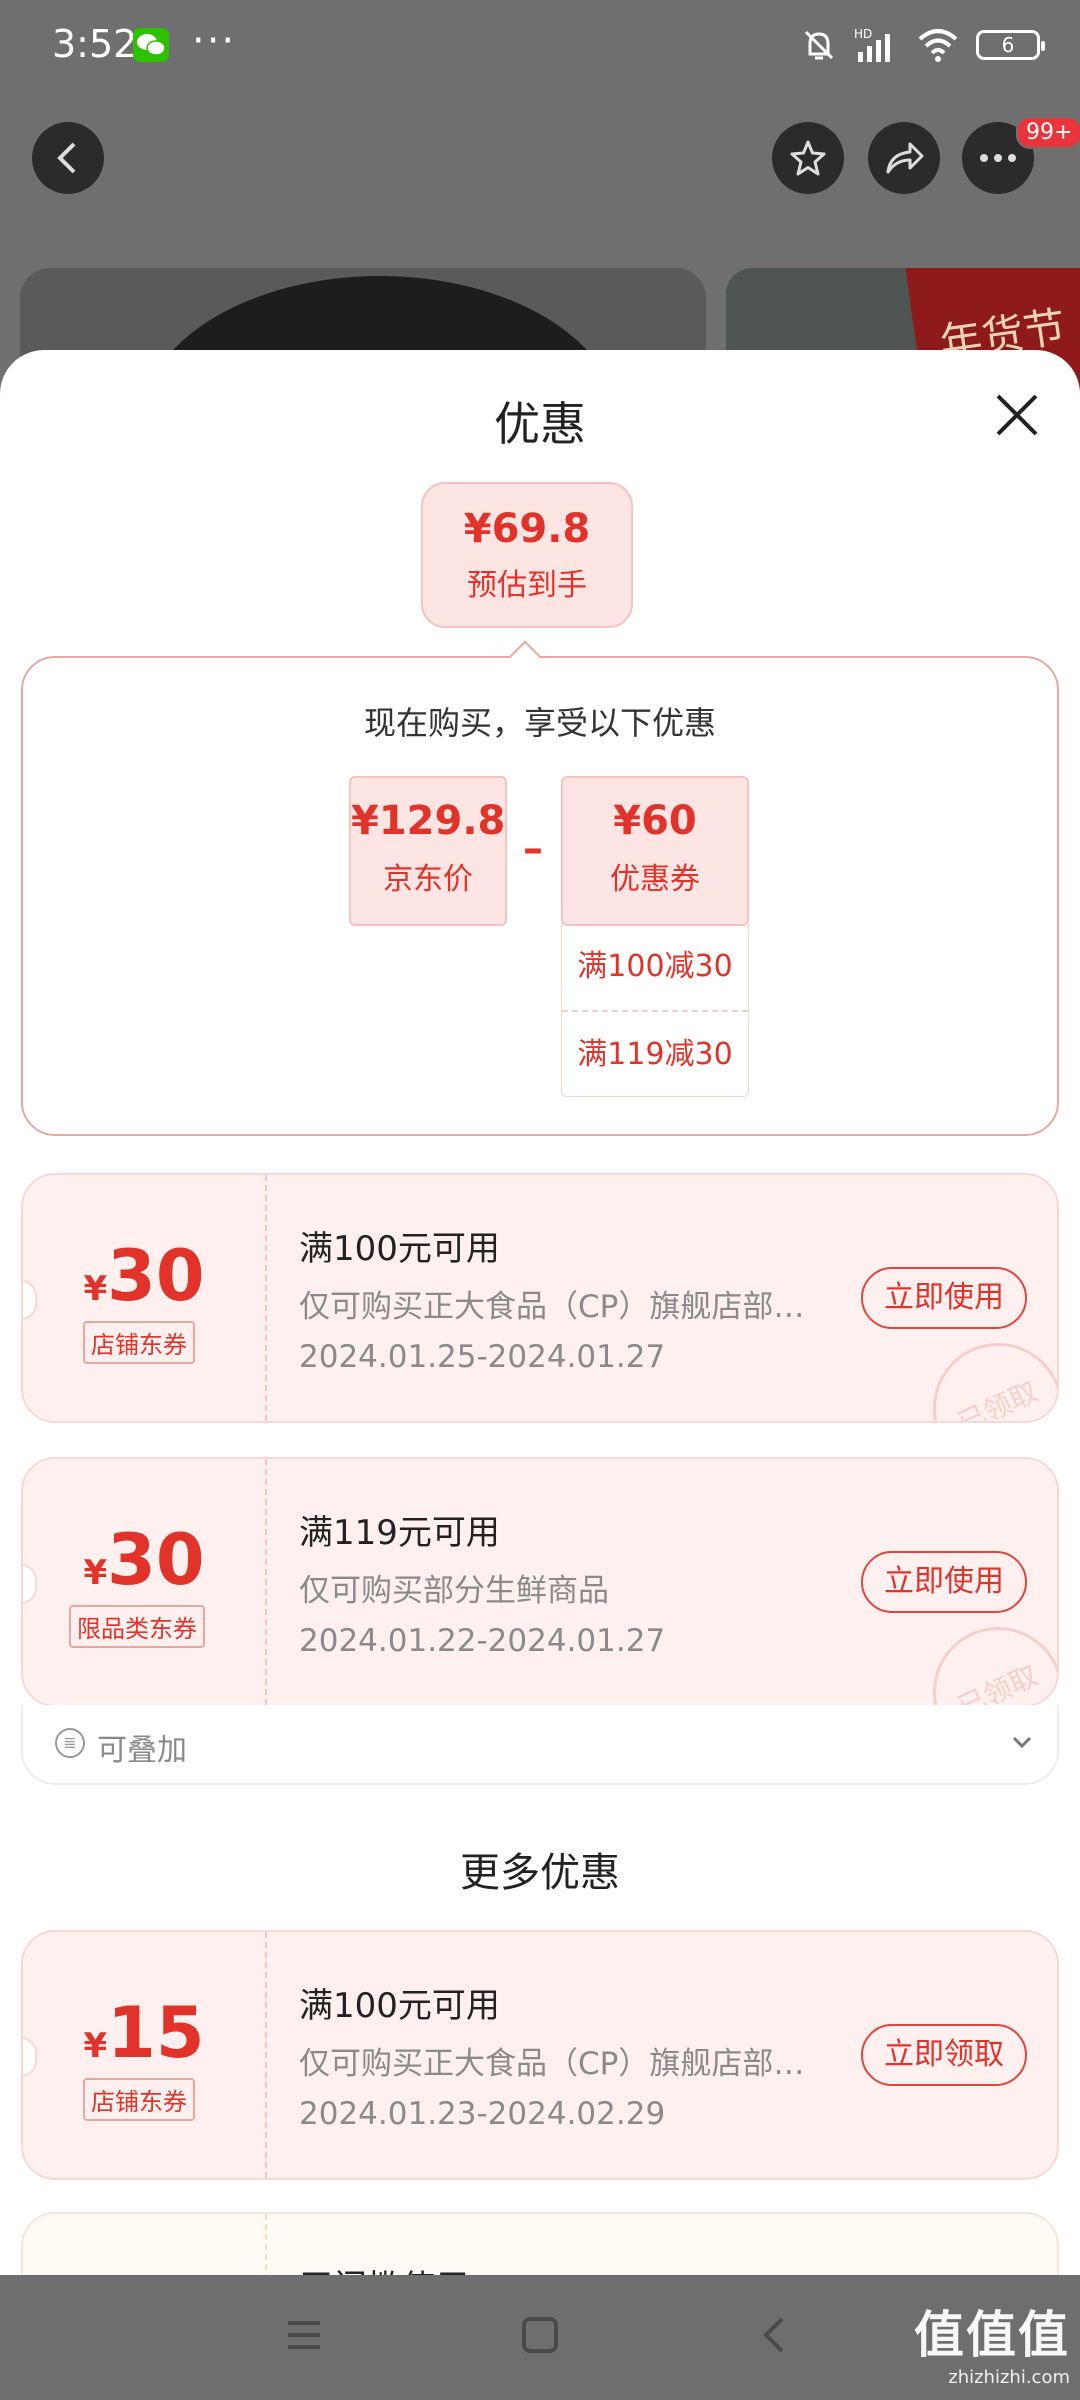 Image resolution: width=1080 pixels, height=2400 pixels. Describe the element at coordinates (137, 1626) in the screenshot. I see `coupon-type-tag: 限品类东券` at that location.